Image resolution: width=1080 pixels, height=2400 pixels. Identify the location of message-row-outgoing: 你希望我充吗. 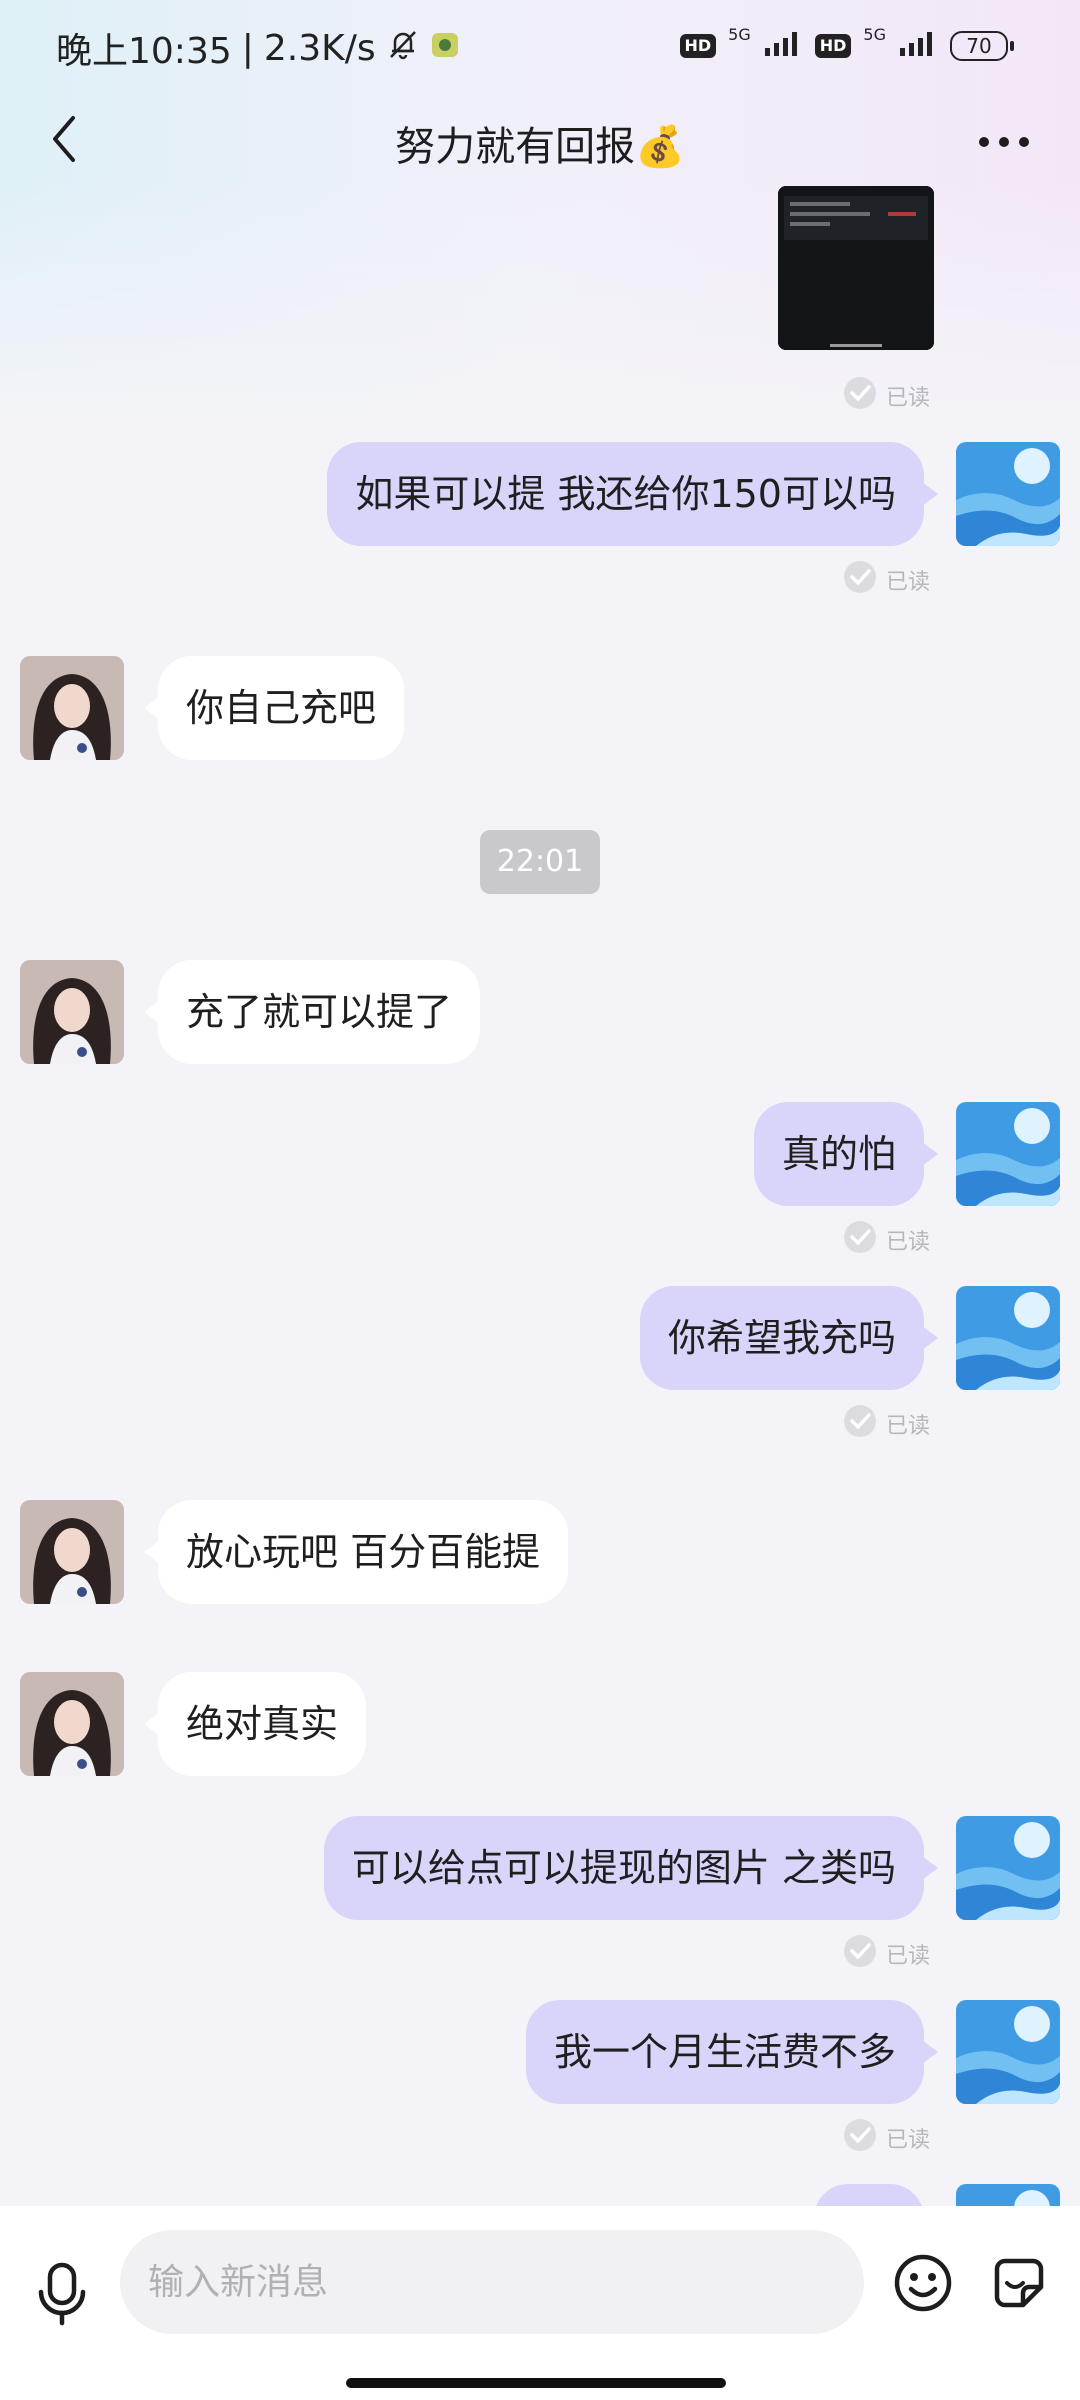
(540, 1338).